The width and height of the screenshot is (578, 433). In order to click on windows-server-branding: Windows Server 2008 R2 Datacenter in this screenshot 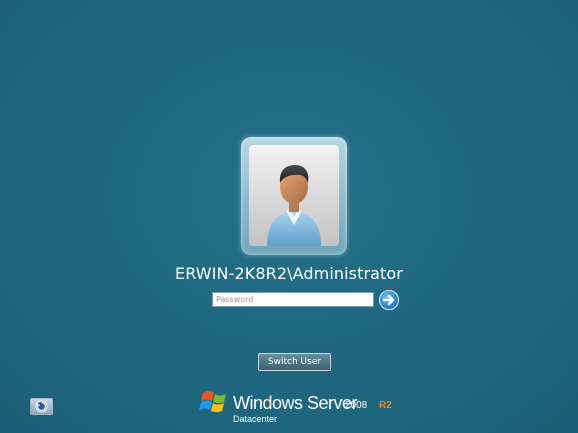, I will do `click(304, 407)`.